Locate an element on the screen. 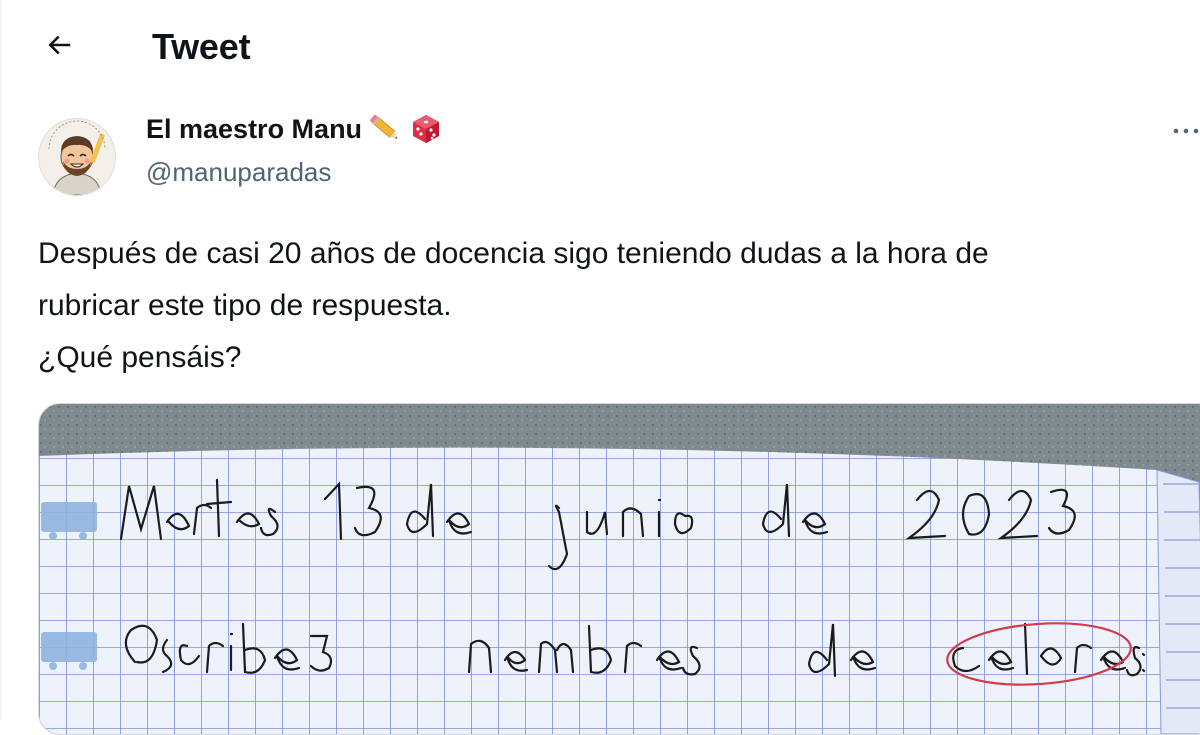 This screenshot has height=735, width=1200. pencil-emoji-icon is located at coordinates (386, 129).